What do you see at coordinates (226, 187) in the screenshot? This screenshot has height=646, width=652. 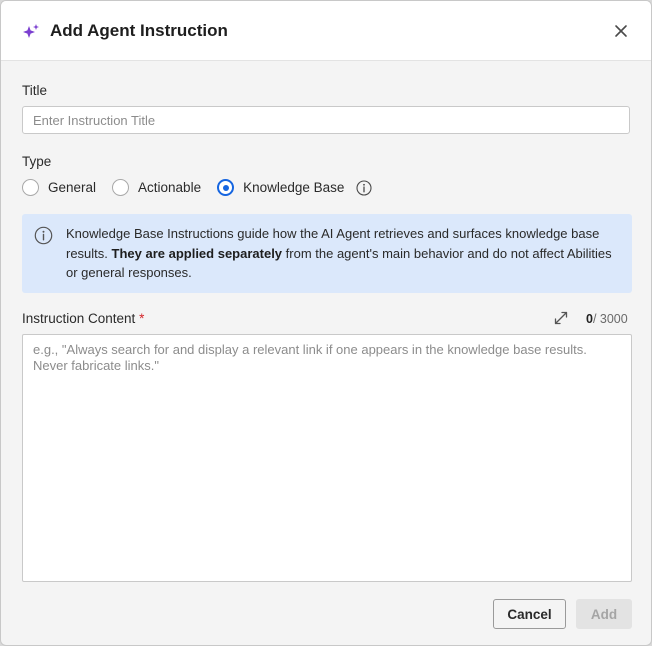 I see `radio-knowledge-base` at bounding box center [226, 187].